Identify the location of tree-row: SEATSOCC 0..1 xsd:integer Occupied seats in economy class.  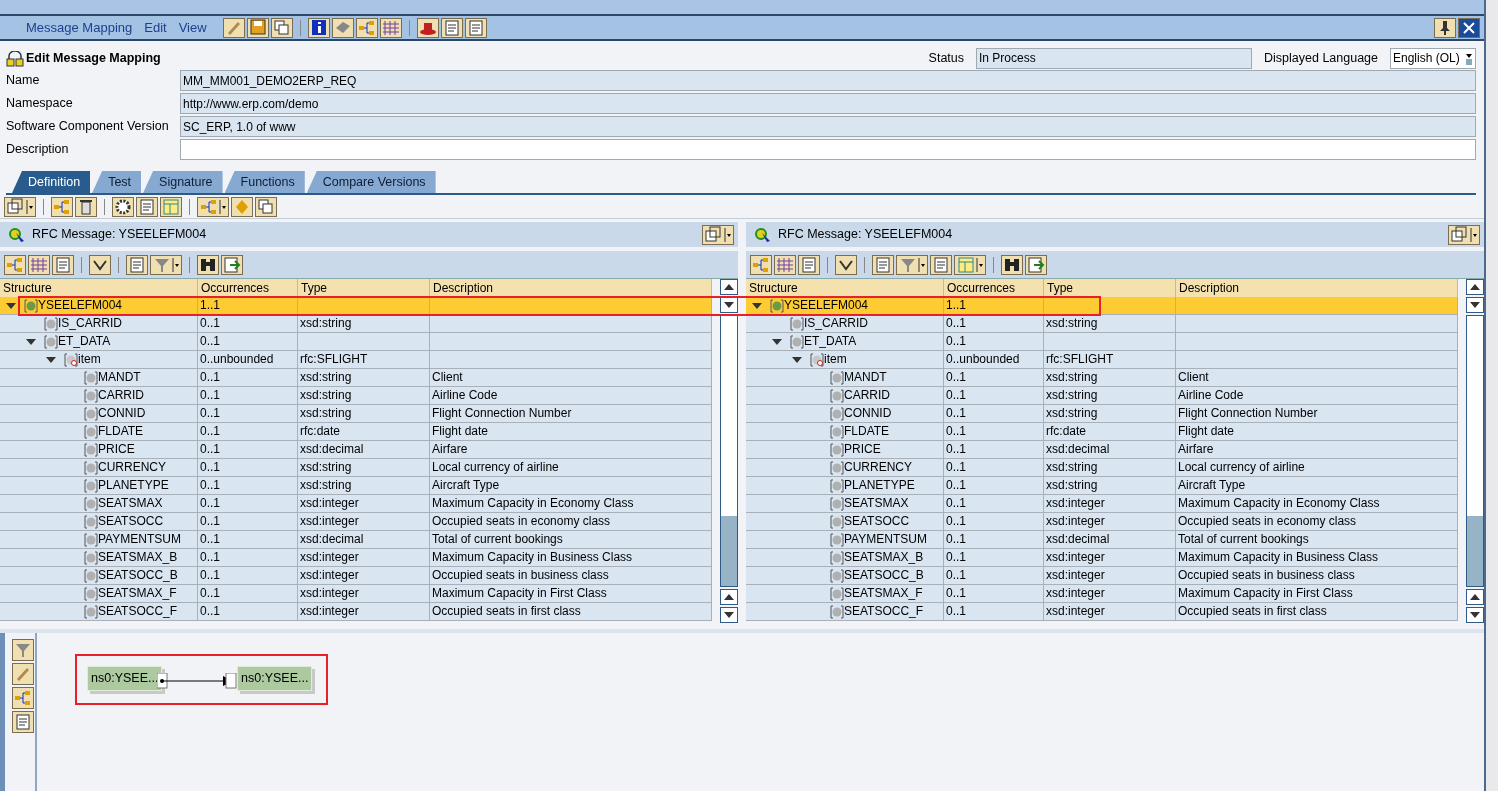
(1102, 522).